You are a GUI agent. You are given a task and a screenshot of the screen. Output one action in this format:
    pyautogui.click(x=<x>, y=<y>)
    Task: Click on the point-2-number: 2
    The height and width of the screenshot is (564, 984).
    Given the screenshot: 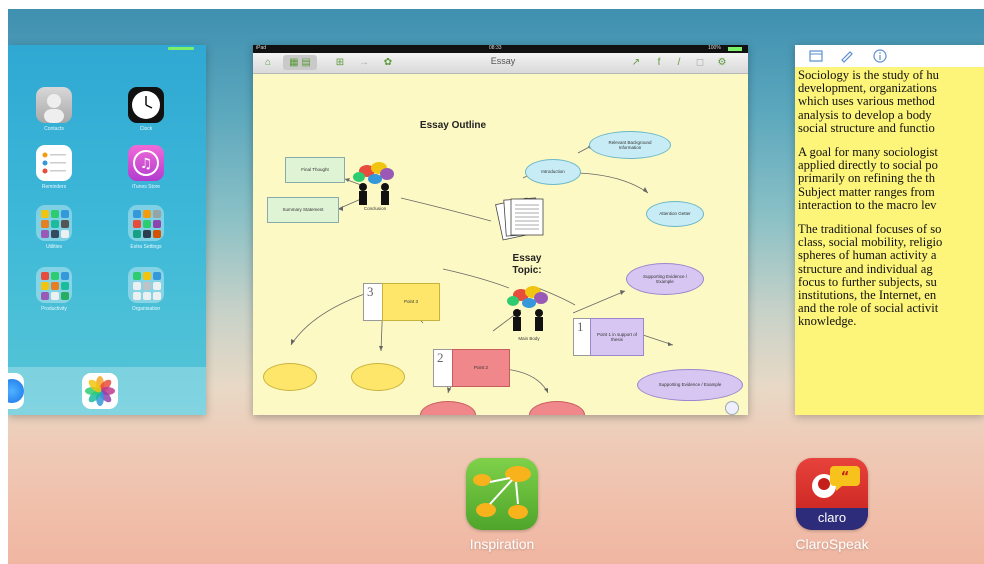 What is the action you would take?
    pyautogui.click(x=443, y=368)
    